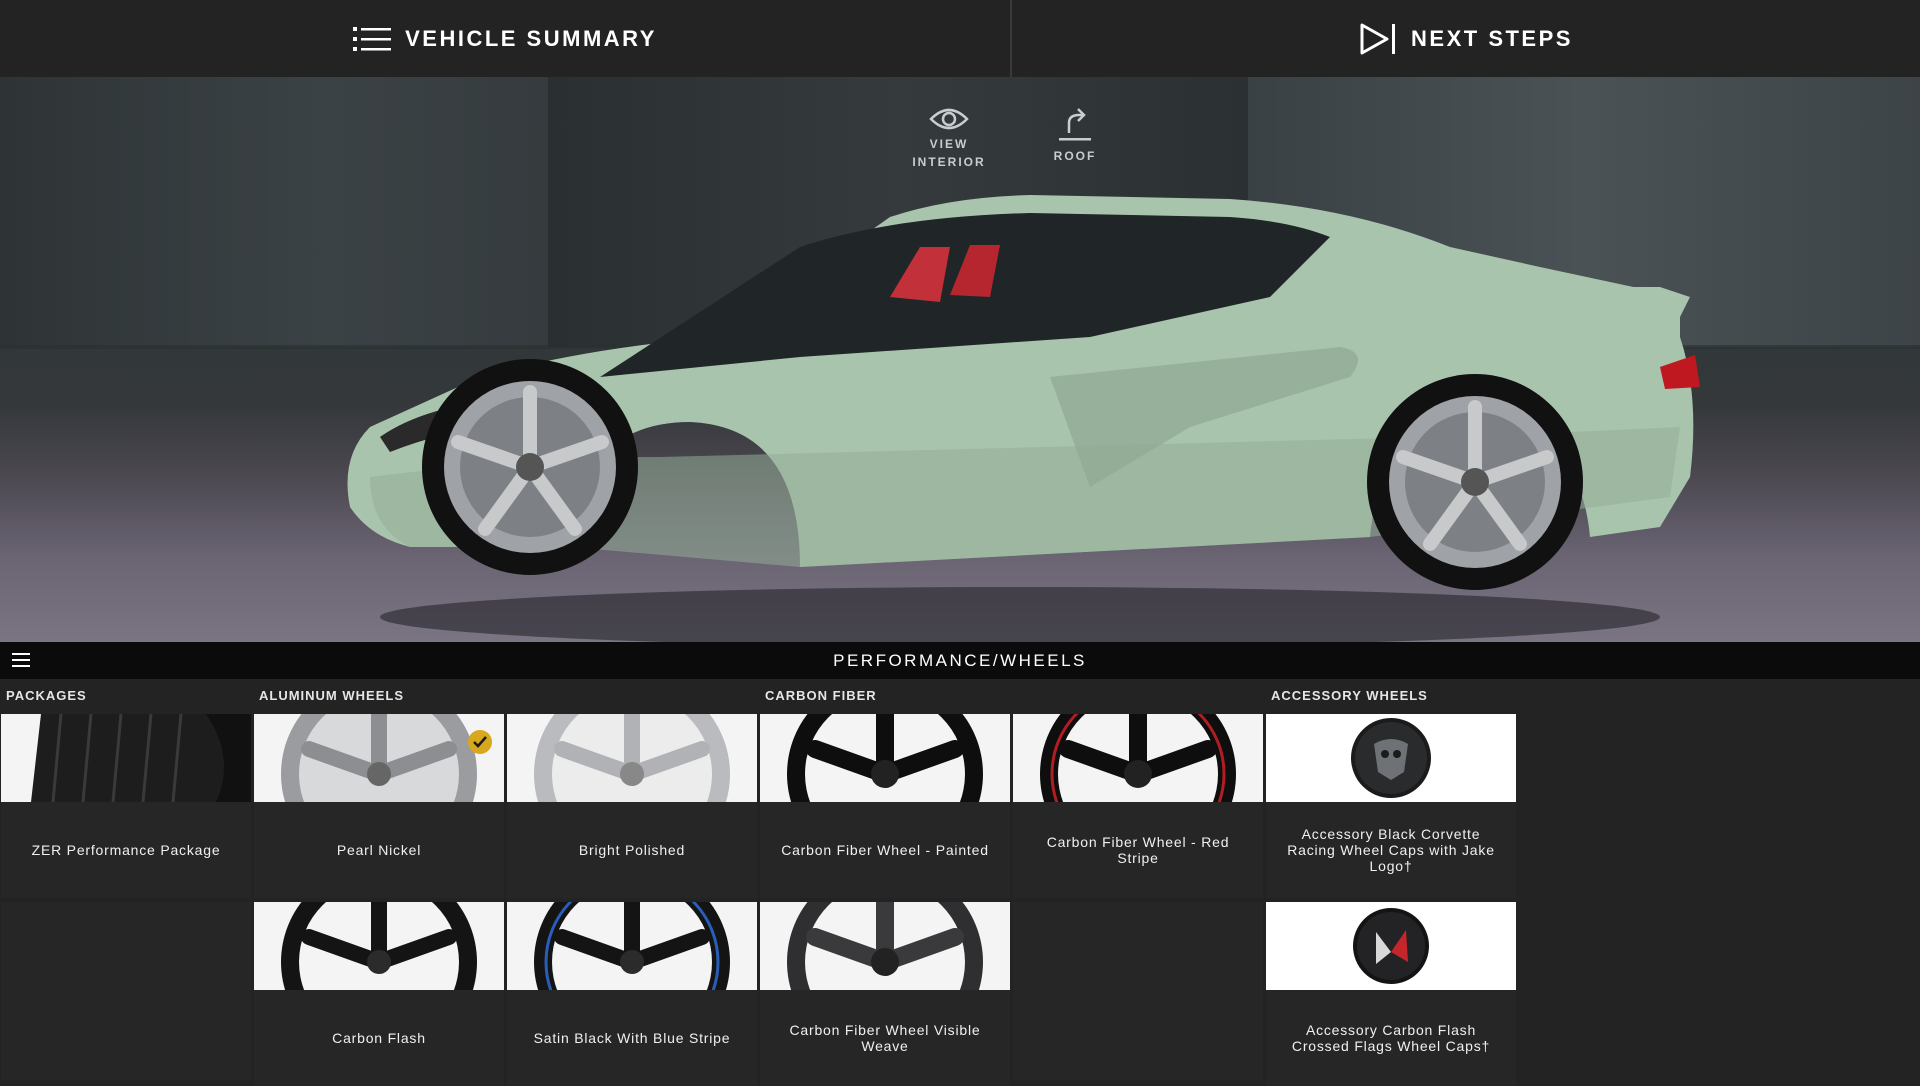 This screenshot has width=1920, height=1086. Describe the element at coordinates (126, 806) in the screenshot. I see `option-zer-performance-package: ZER Performance Package` at that location.